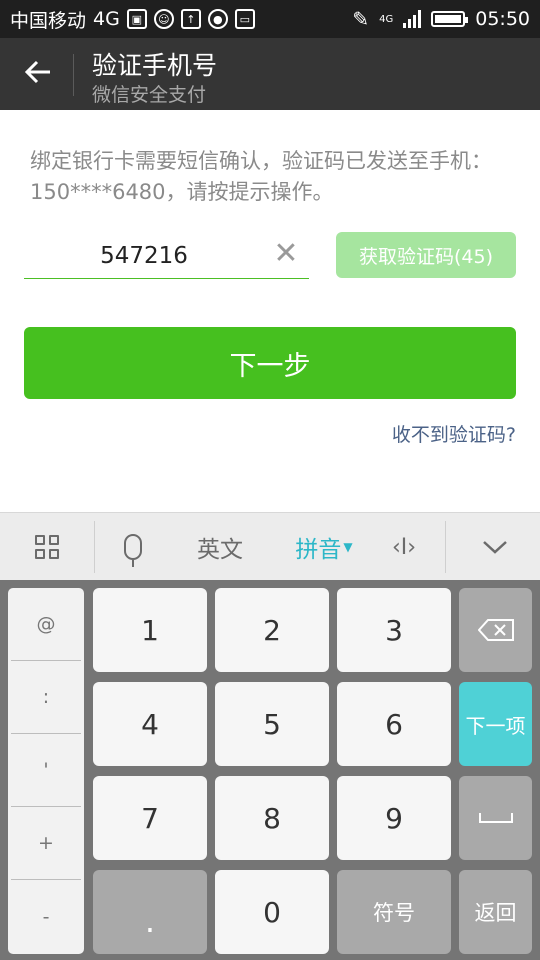 This screenshot has height=960, width=540. I want to click on space-key, so click(495, 818).